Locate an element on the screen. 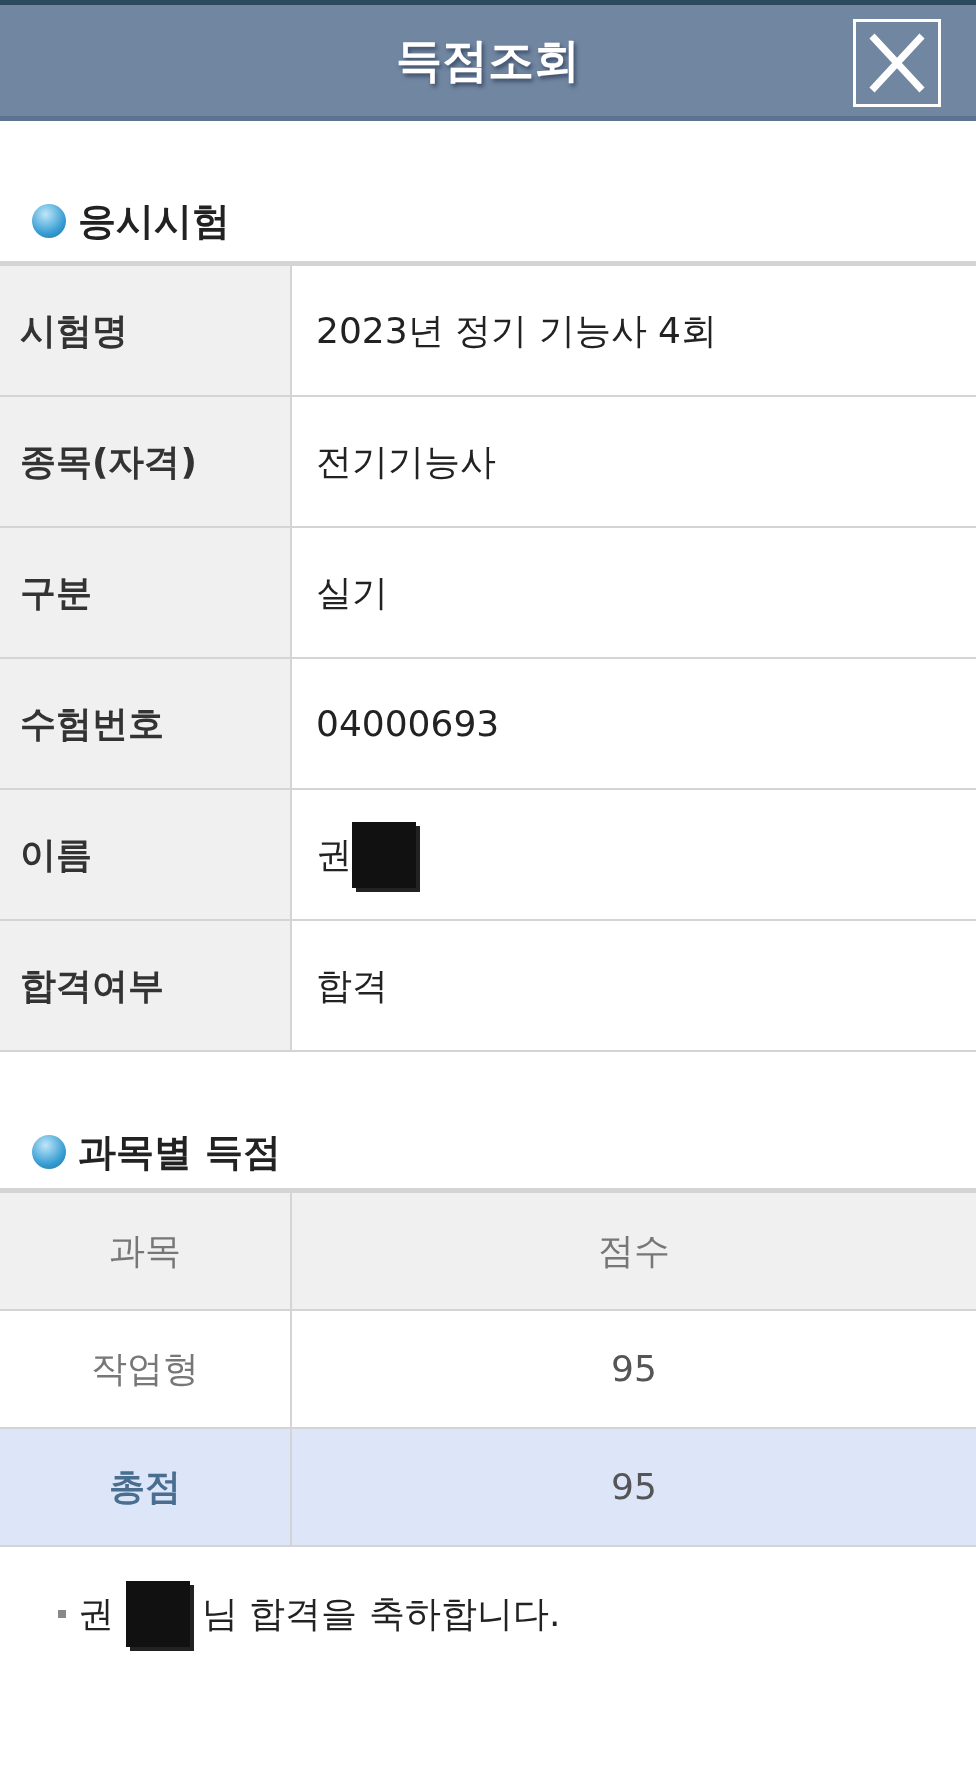 The height and width of the screenshot is (1777, 976). field-label: 구분 is located at coordinates (146, 592).